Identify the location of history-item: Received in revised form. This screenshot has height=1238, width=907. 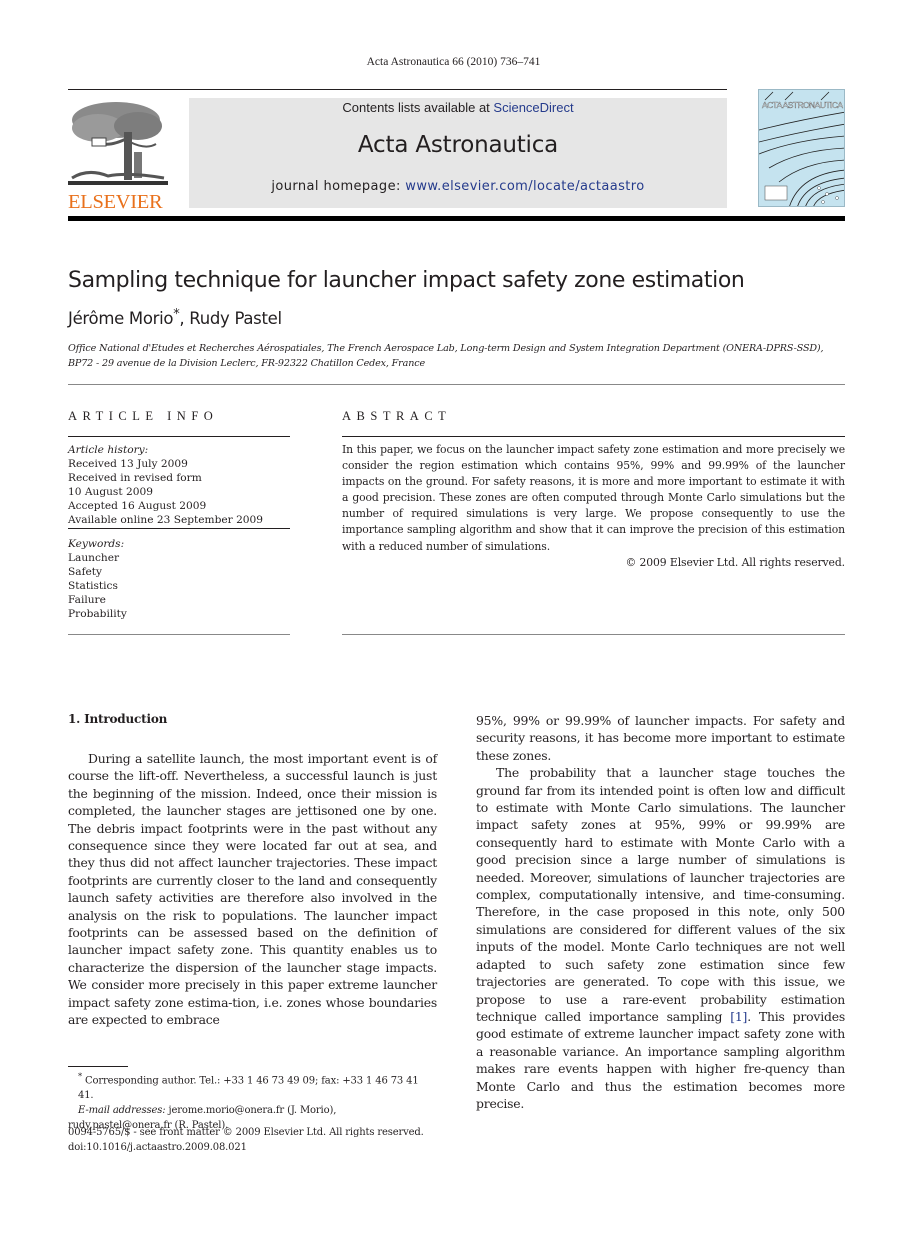
(135, 478).